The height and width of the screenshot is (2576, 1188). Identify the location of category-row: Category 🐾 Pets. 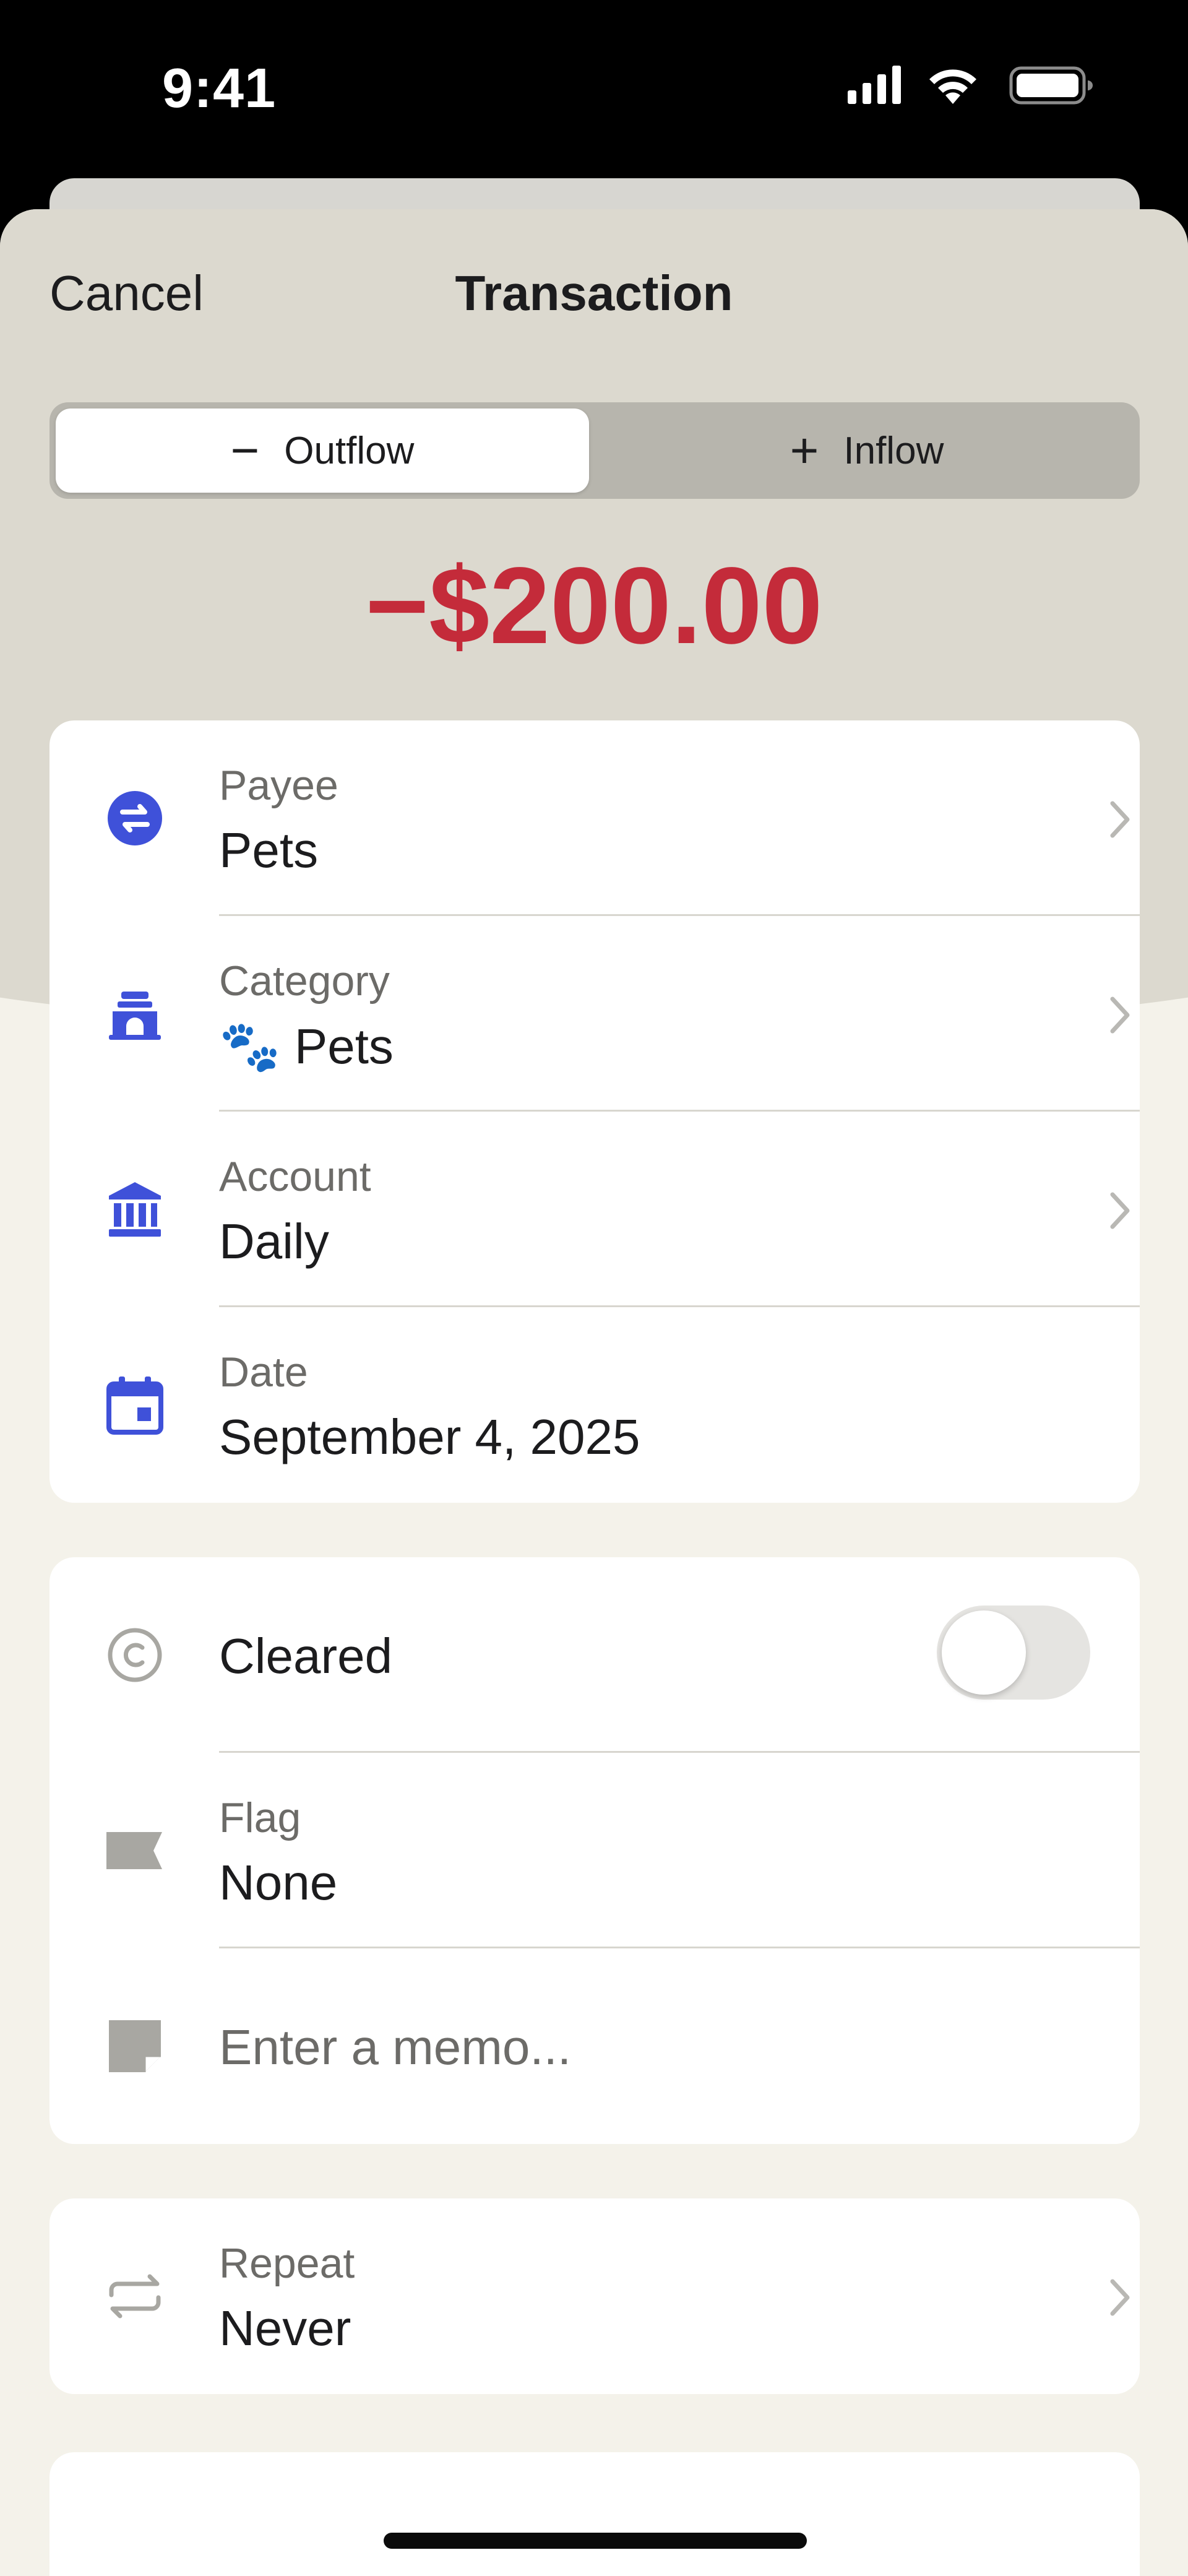
(595, 1014).